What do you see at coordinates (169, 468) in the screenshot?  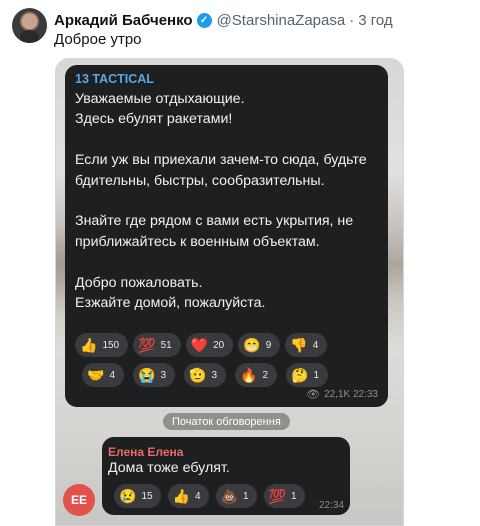 I see `reply-text: Дома тоже ебулят.` at bounding box center [169, 468].